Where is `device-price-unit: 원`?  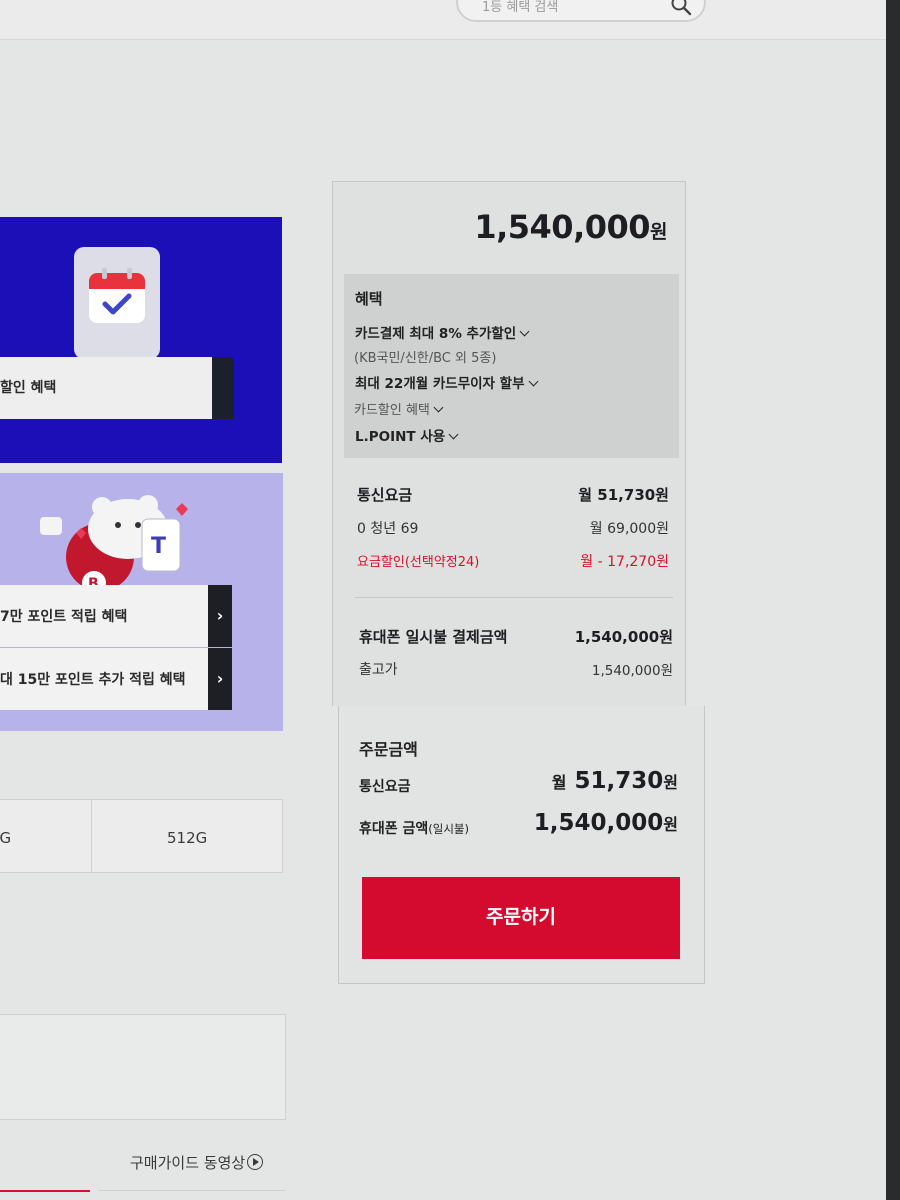 device-price-unit: 원 is located at coordinates (658, 232).